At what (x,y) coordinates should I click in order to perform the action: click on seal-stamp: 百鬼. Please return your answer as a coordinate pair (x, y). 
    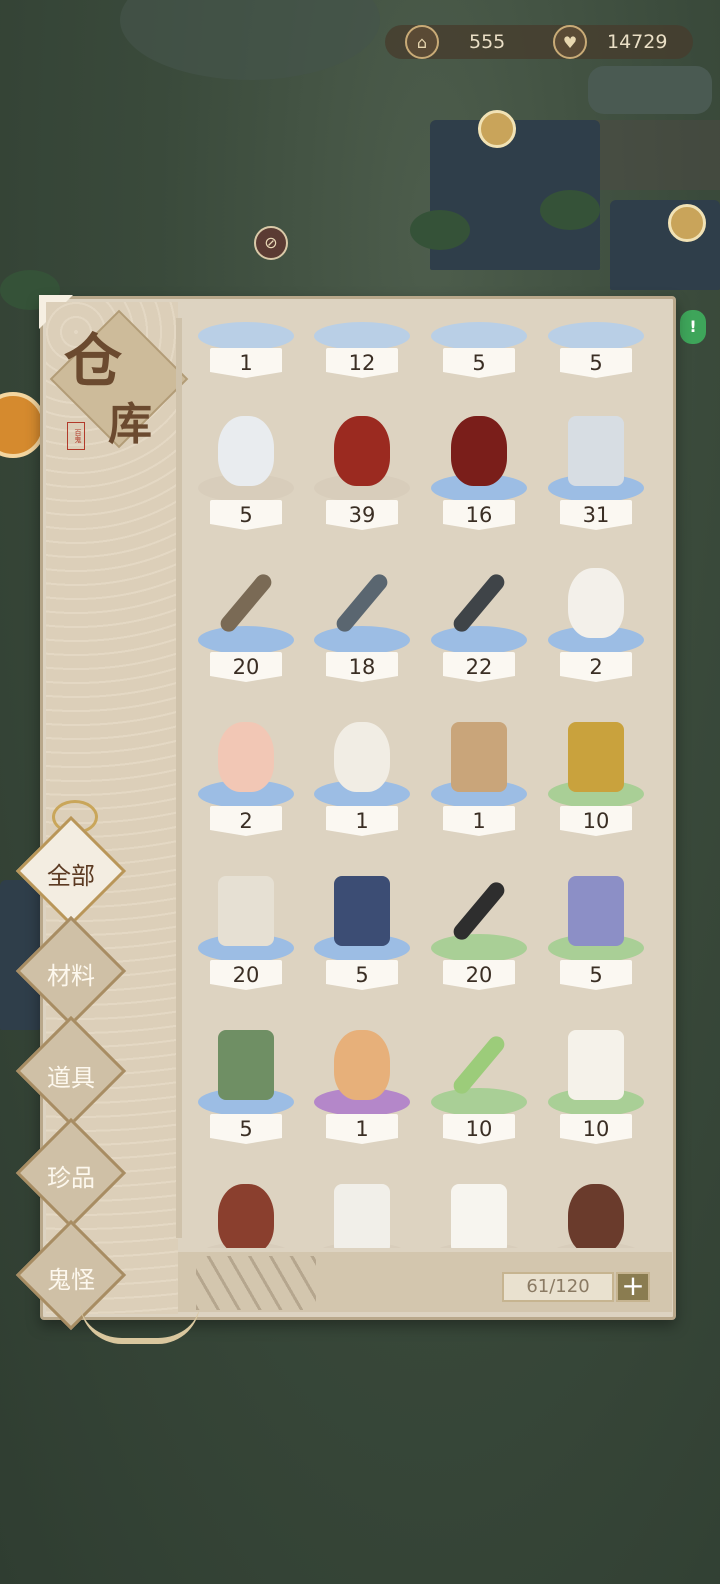
    Looking at the image, I should click on (76, 436).